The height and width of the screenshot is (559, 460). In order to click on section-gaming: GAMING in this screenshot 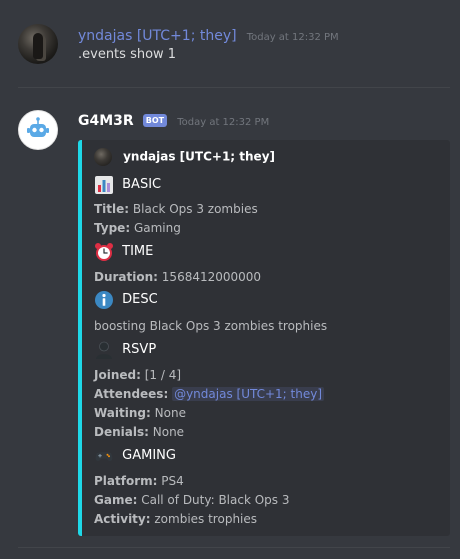, I will do `click(135, 456)`.